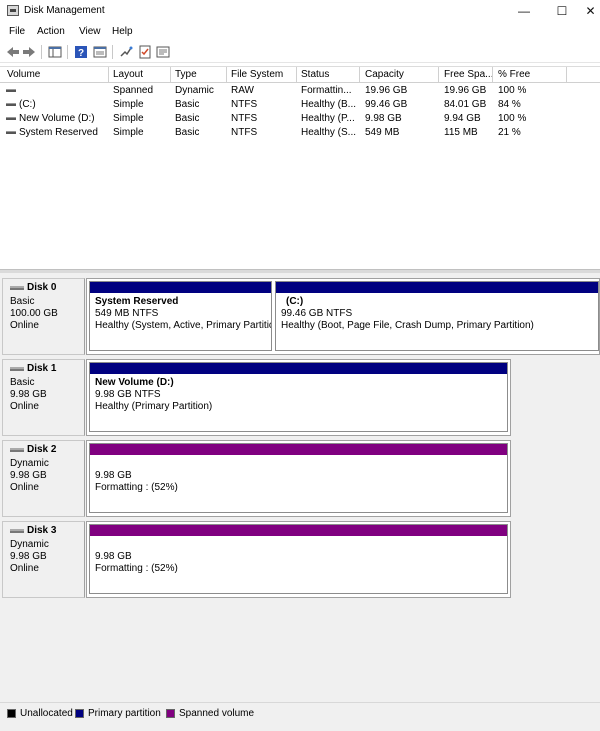 This screenshot has height=731, width=600. Describe the element at coordinates (51, 31) in the screenshot. I see `menu-action: Action` at that location.